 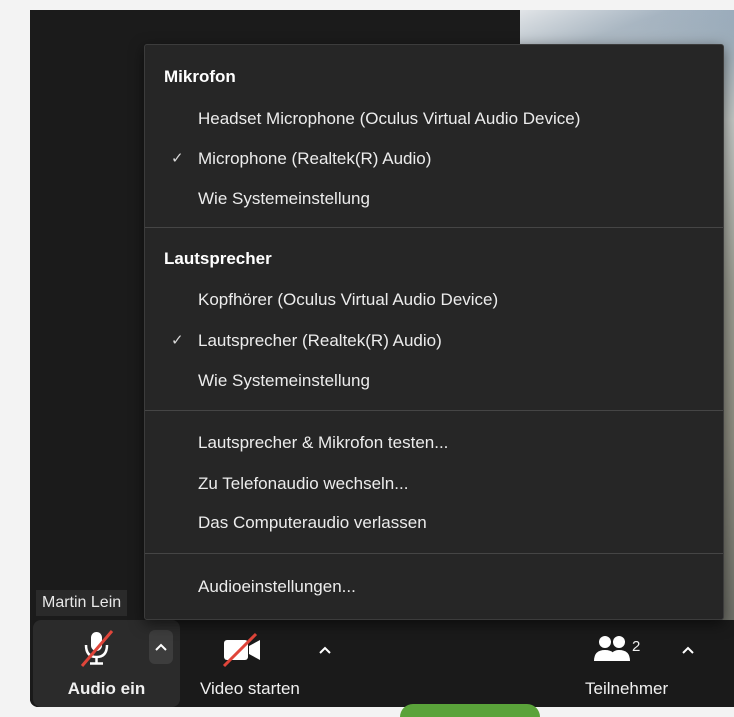 What do you see at coordinates (612, 648) in the screenshot?
I see `participants-icon` at bounding box center [612, 648].